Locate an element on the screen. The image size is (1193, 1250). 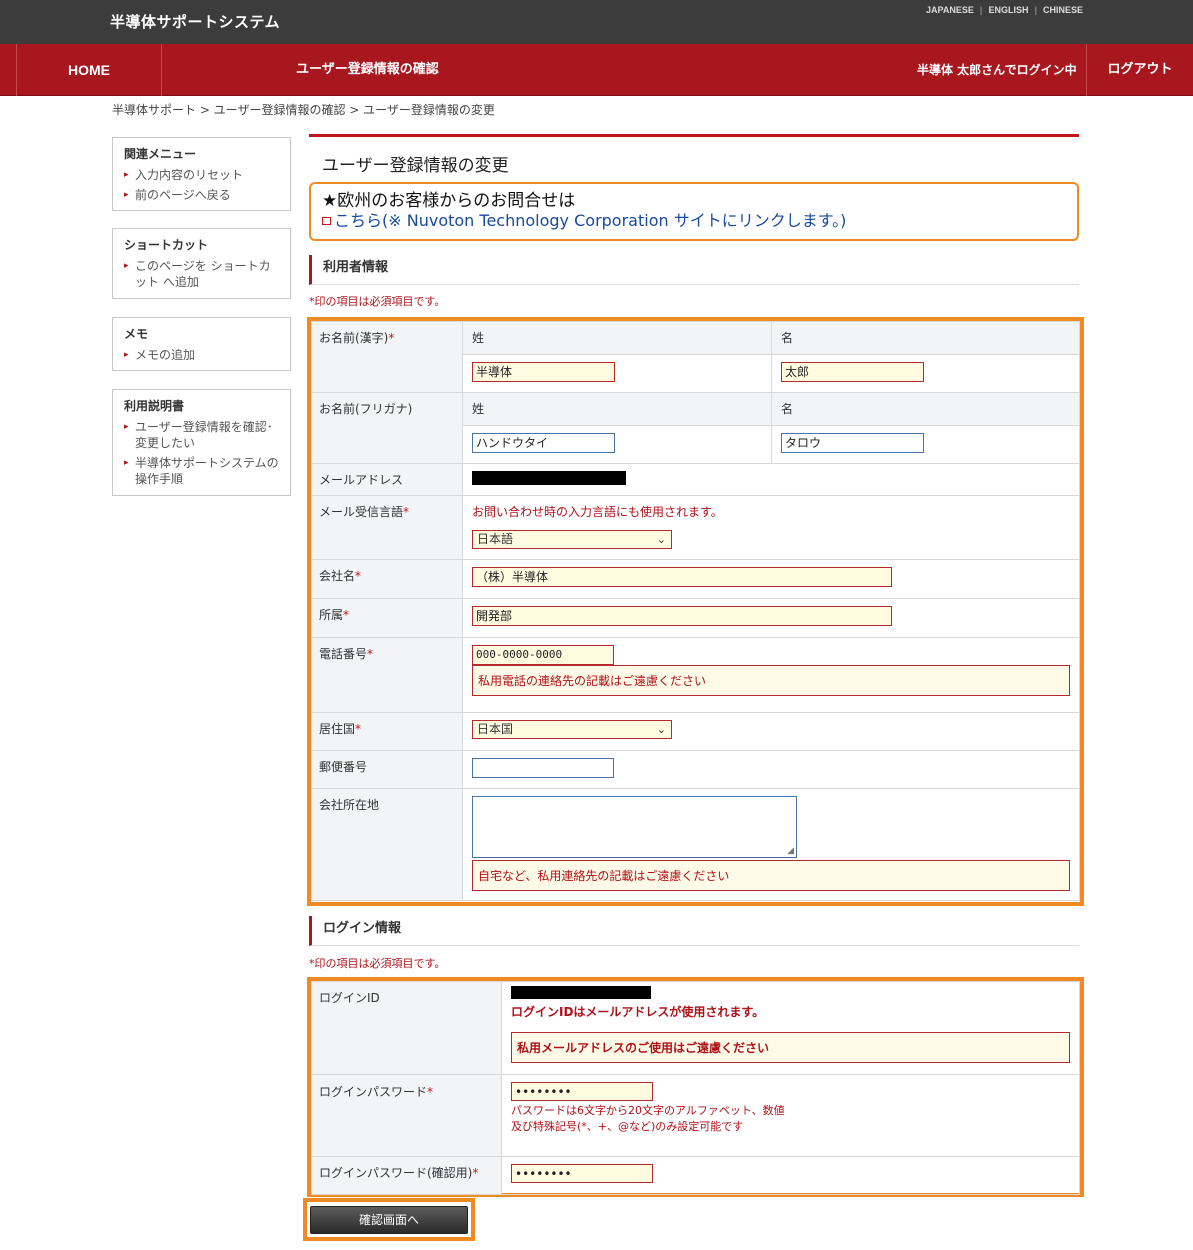
country-select: 日本国 ⌄ is located at coordinates (572, 729).